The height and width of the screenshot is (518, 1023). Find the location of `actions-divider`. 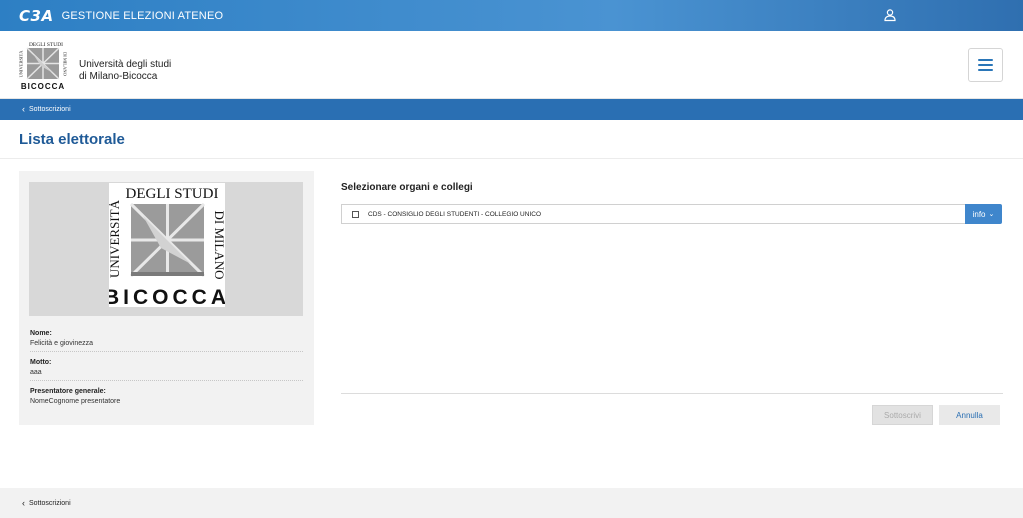

actions-divider is located at coordinates (672, 393).